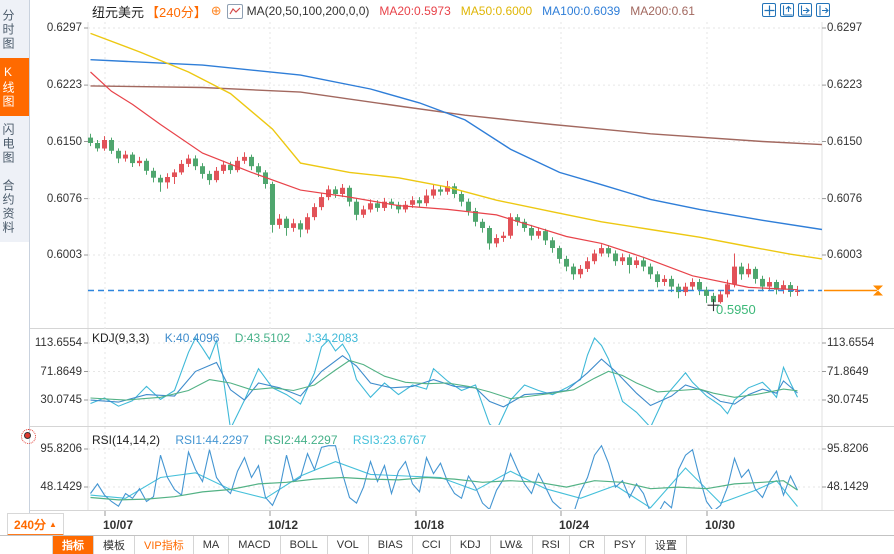 This screenshot has width=894, height=554. What do you see at coordinates (769, 10) in the screenshot?
I see `crosshair-icon` at bounding box center [769, 10].